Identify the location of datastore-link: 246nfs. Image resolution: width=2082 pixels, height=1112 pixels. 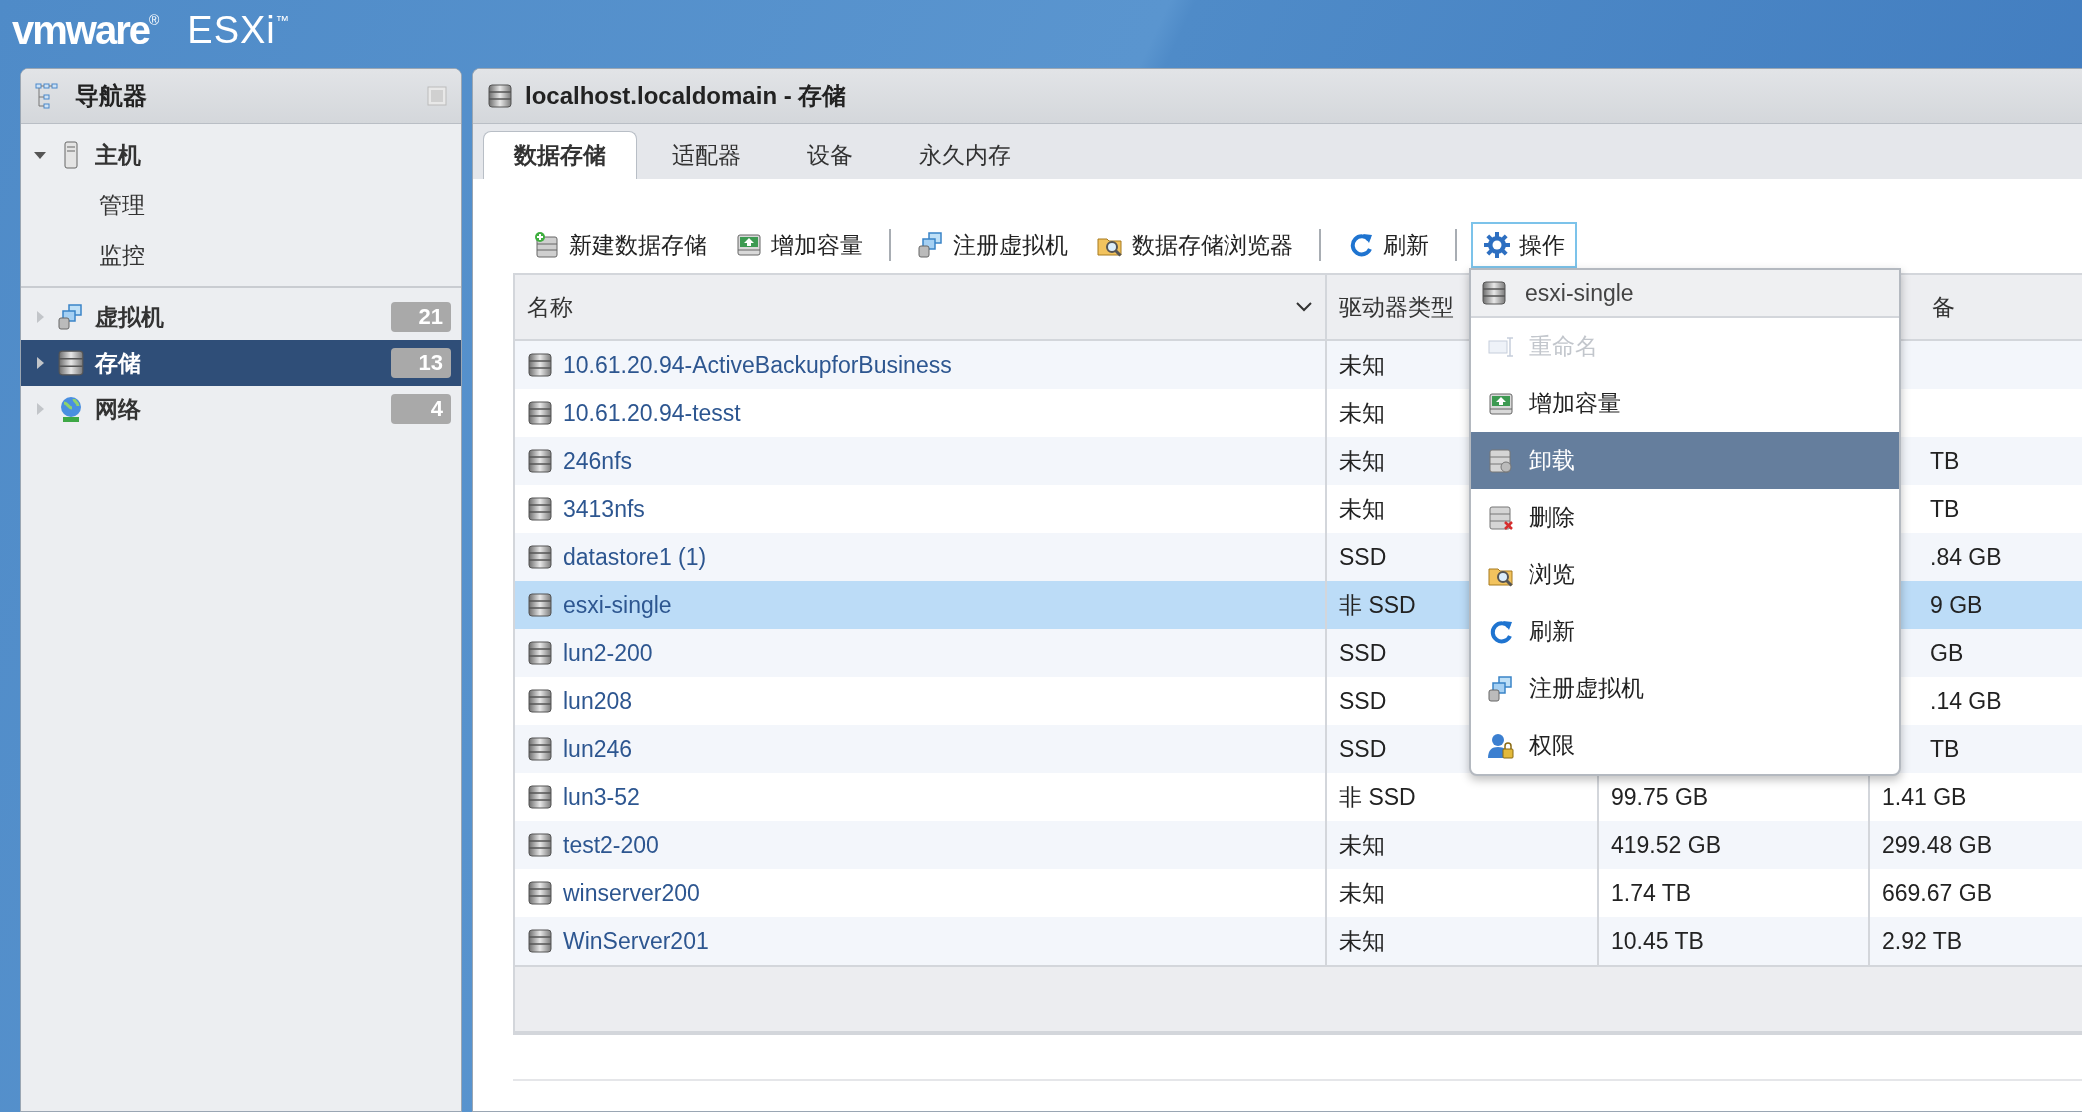
(598, 461).